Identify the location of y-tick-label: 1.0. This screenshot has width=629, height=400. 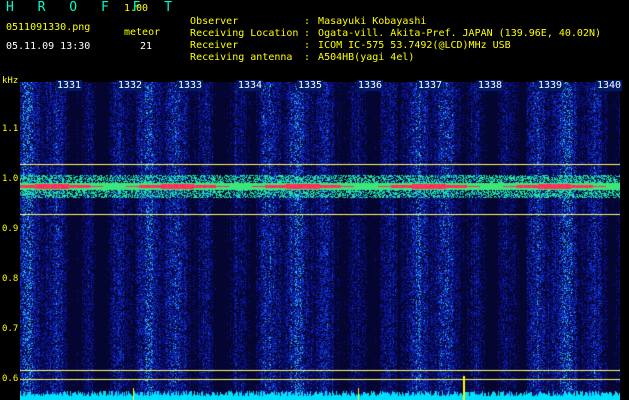
(10, 179).